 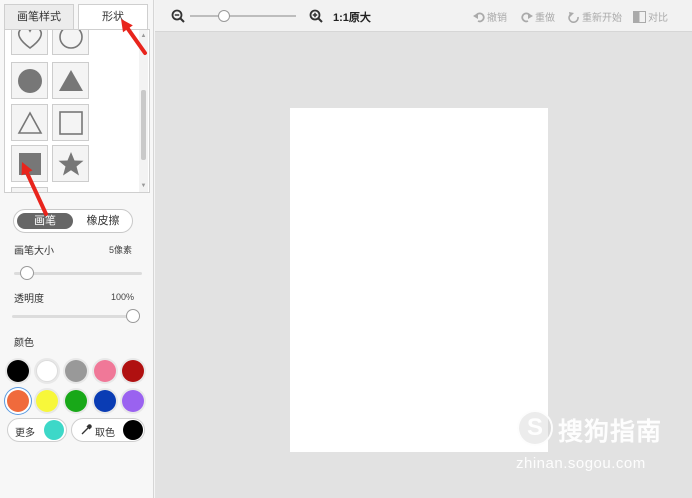 I want to click on original-size-button: 1:1原大, so click(x=352, y=17).